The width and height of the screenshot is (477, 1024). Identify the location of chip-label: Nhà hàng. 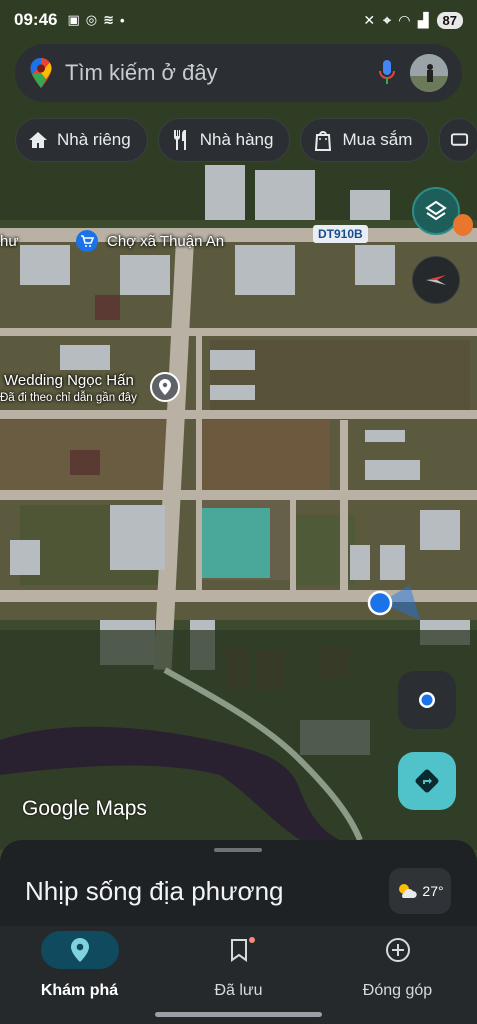
(236, 139).